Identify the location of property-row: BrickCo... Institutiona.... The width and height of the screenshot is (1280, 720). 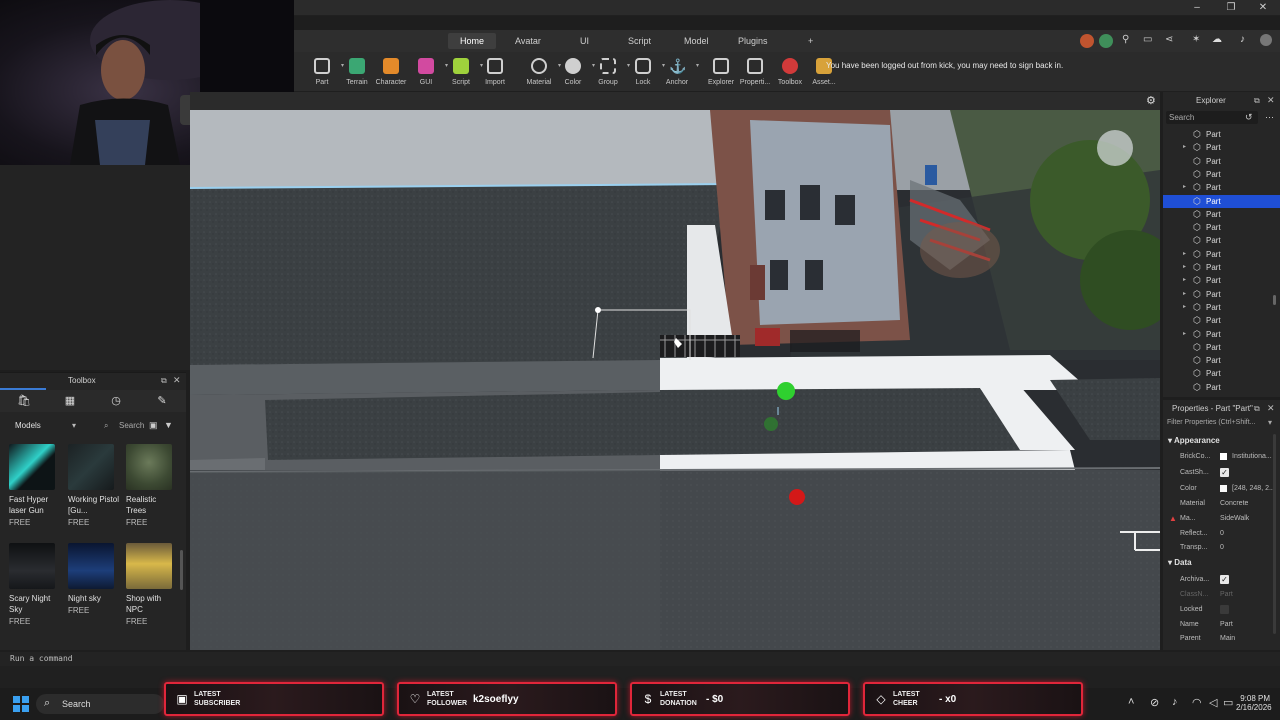
(1218, 456).